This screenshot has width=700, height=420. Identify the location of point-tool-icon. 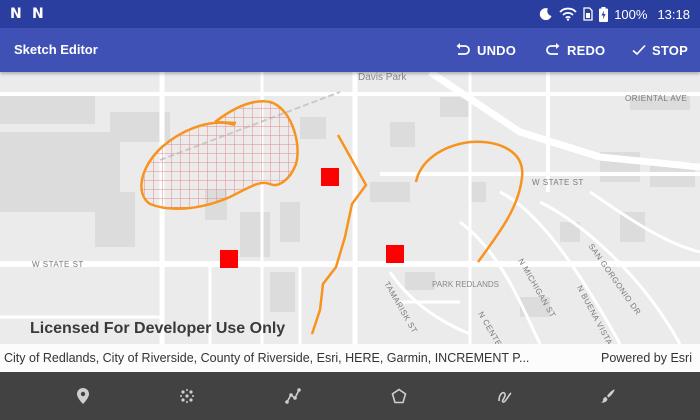
(83, 396).